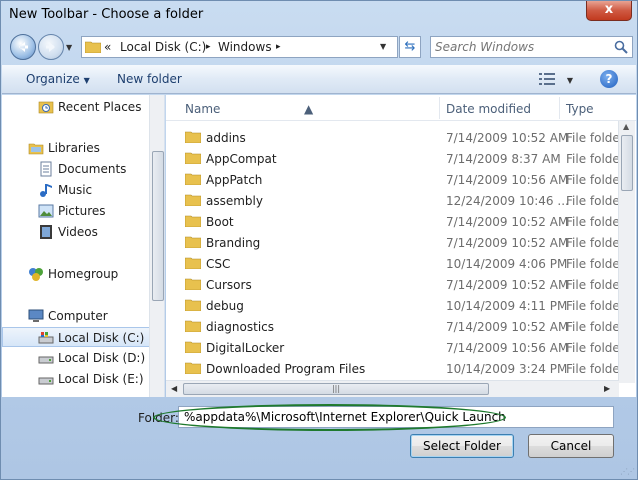 The width and height of the screenshot is (638, 480). Describe the element at coordinates (46, 169) in the screenshot. I see `documents-icon` at that location.